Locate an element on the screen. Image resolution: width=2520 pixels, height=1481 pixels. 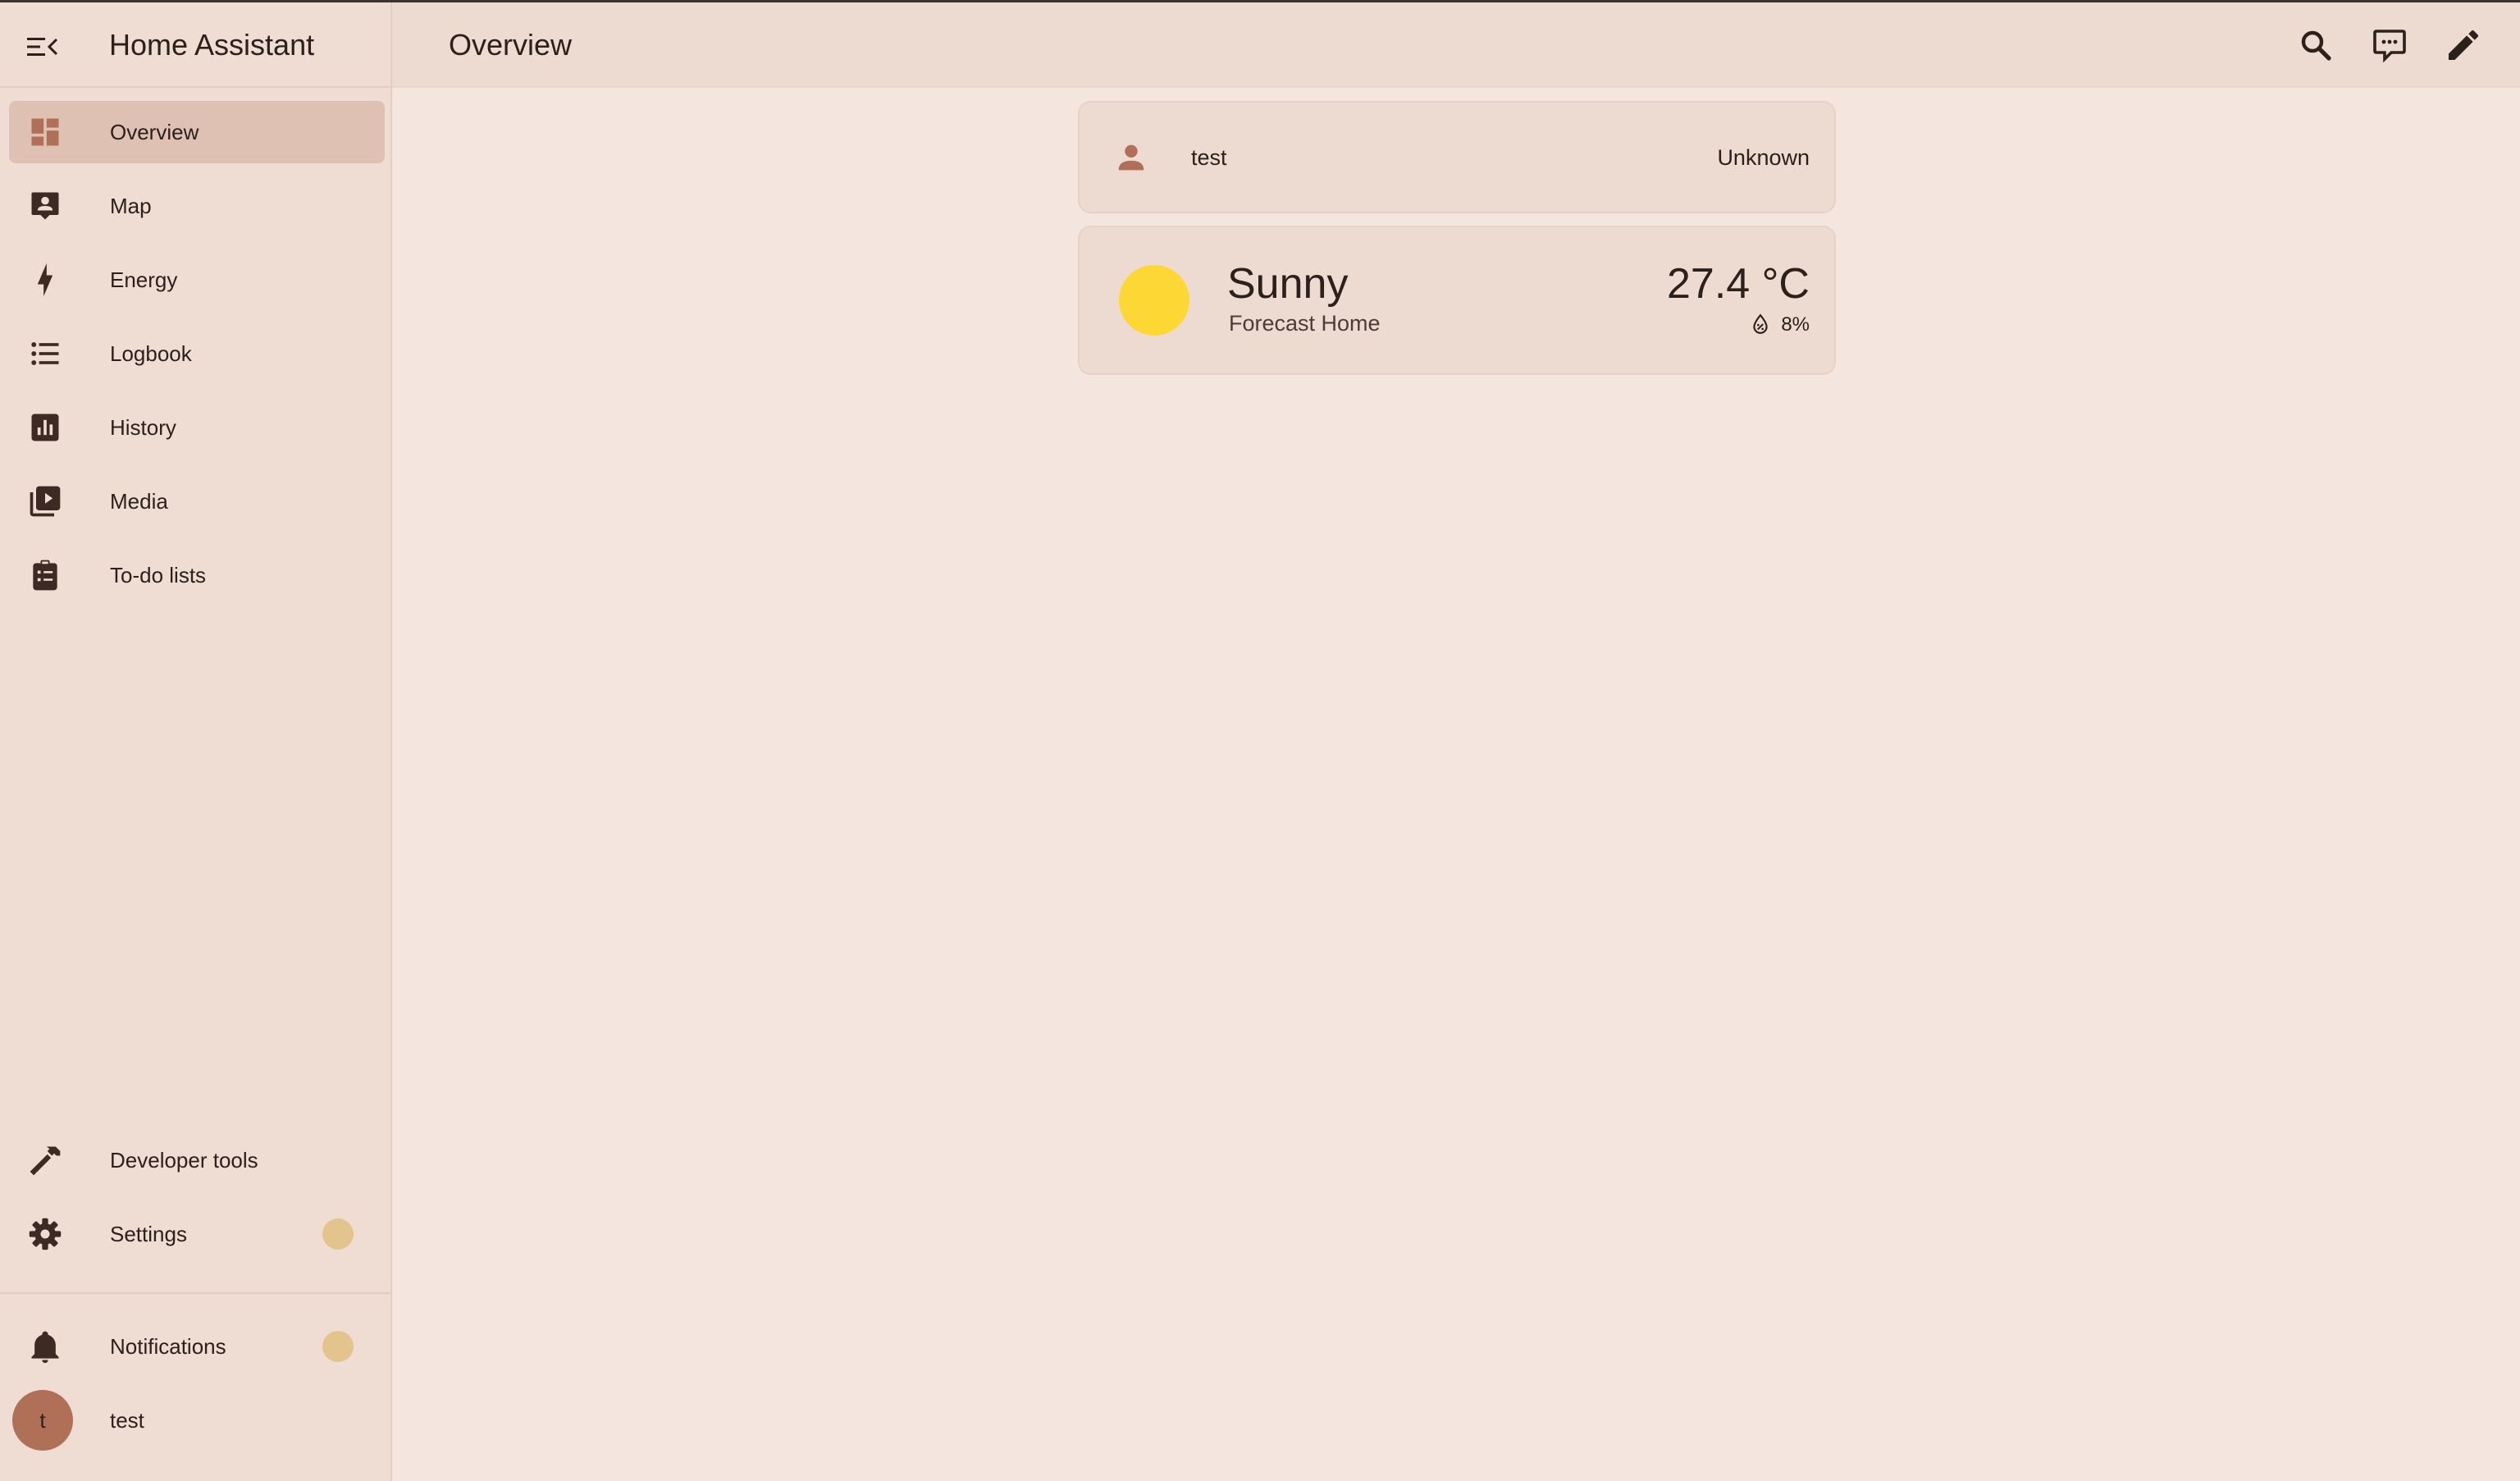
sidebar-divider is located at coordinates (195, 1293).